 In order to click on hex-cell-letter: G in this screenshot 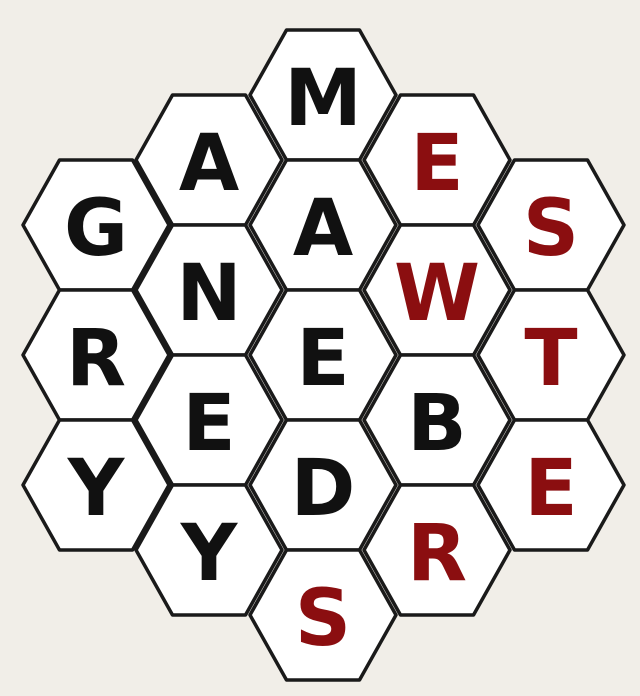, I will do `click(96, 229)`.